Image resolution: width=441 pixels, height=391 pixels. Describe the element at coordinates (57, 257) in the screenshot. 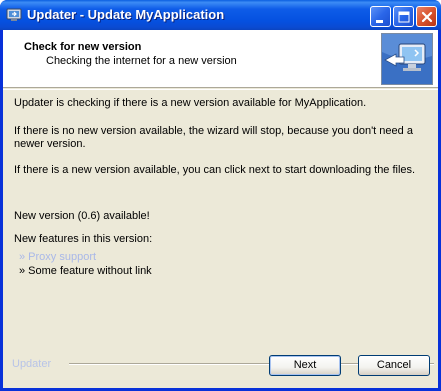

I see `feature-link-proxy-support: » Proxy support` at that location.